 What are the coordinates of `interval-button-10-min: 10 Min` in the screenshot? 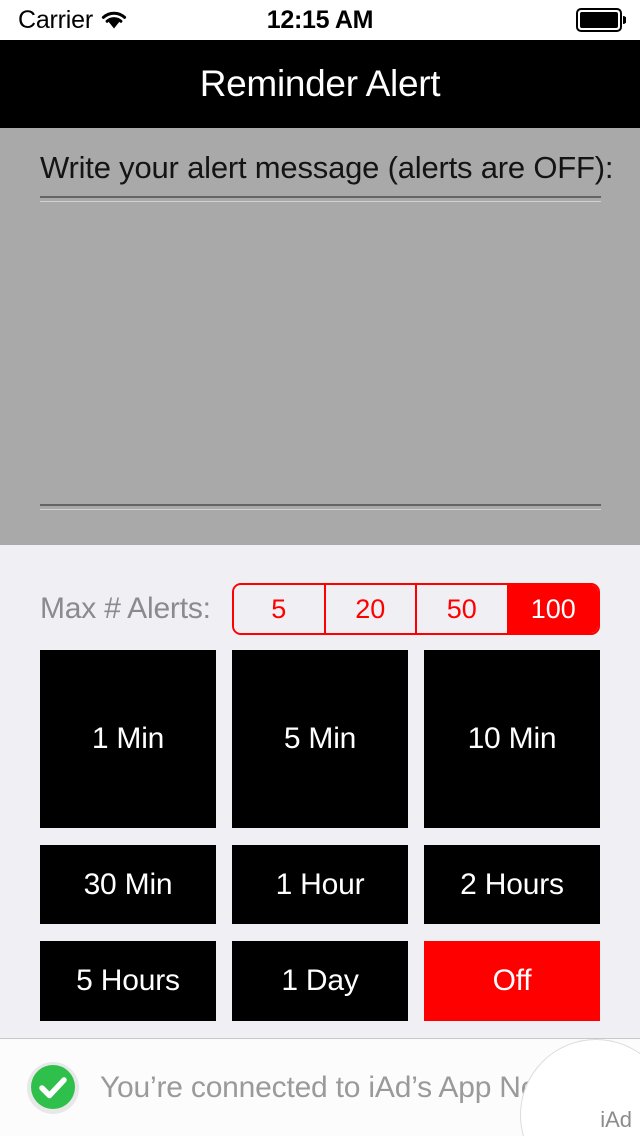 It's located at (512, 739).